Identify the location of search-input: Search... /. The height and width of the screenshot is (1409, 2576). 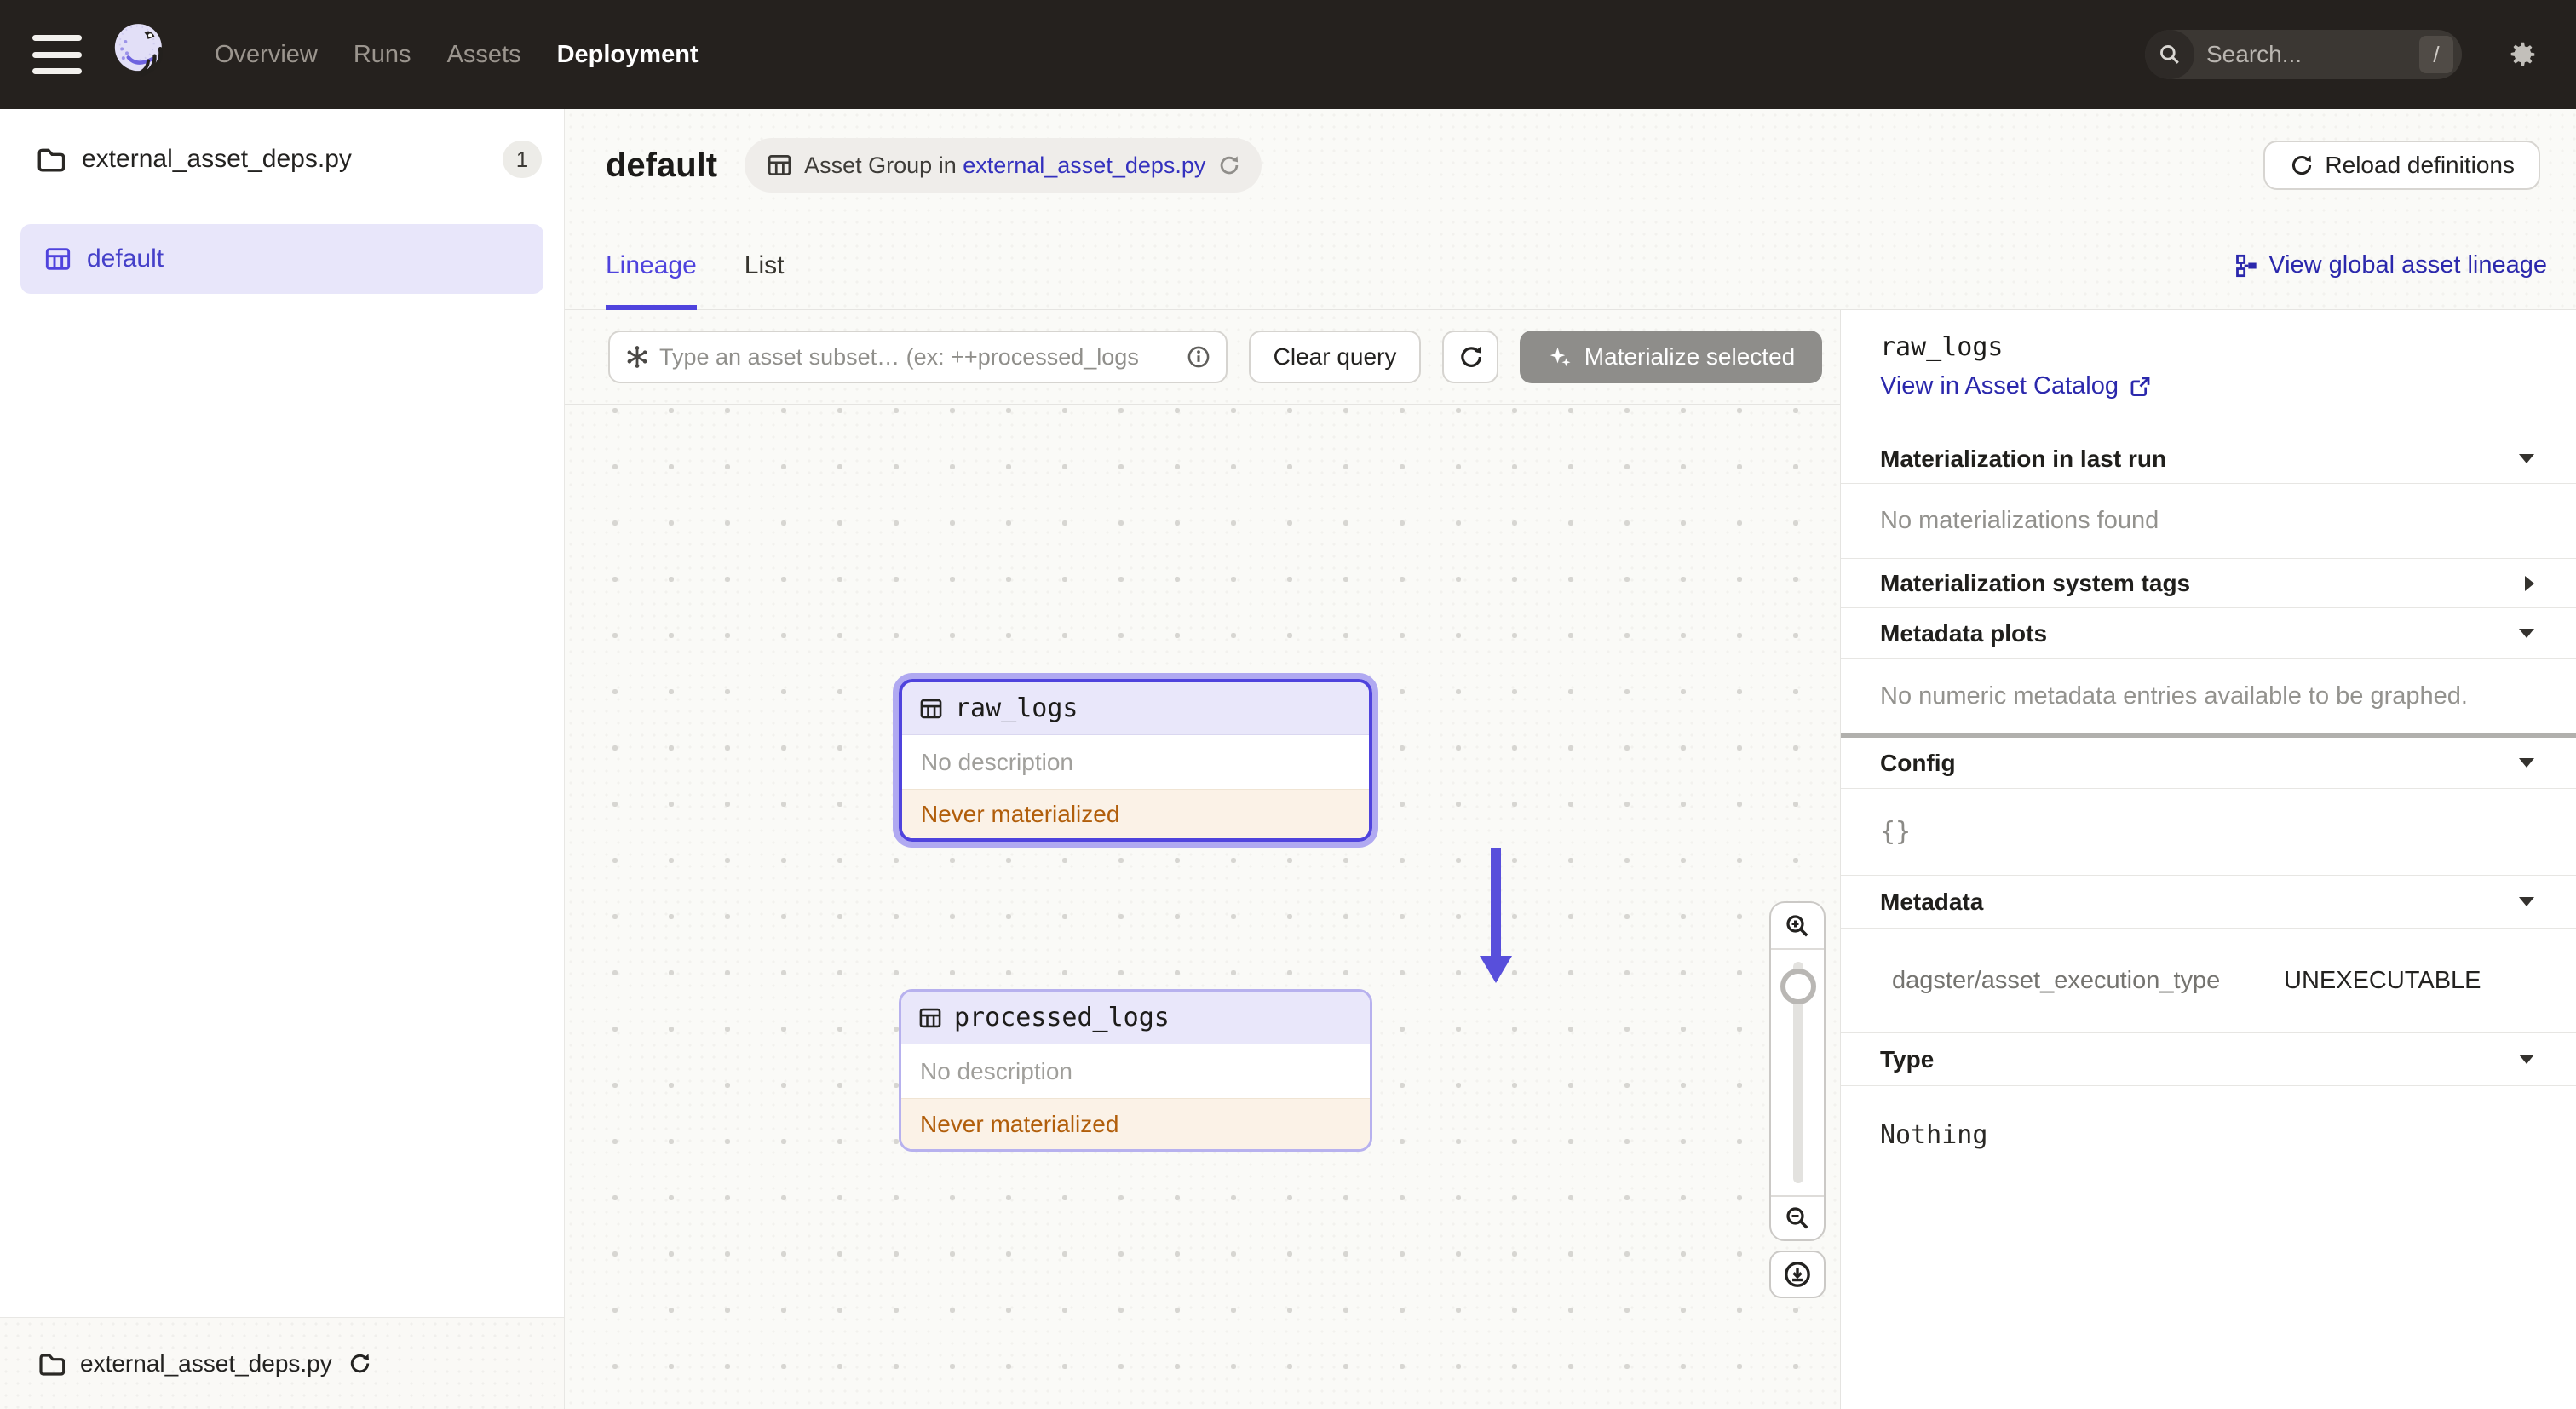
(2303, 54).